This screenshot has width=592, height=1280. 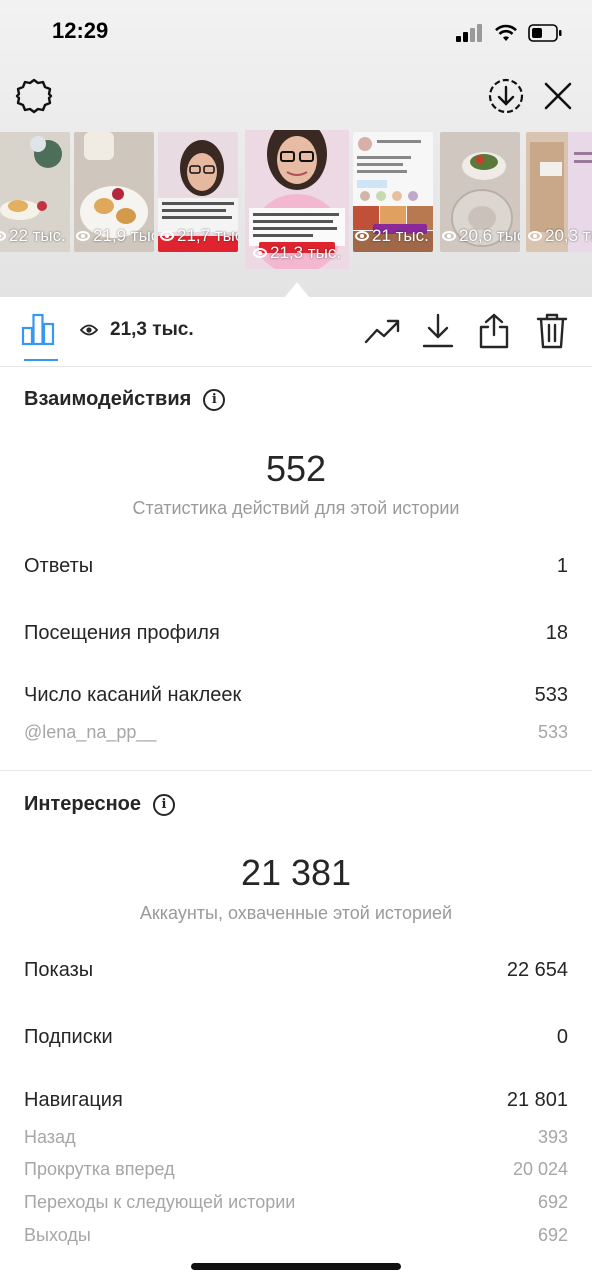 What do you see at coordinates (537, 970) in the screenshot?
I see `stat-value: 22 654` at bounding box center [537, 970].